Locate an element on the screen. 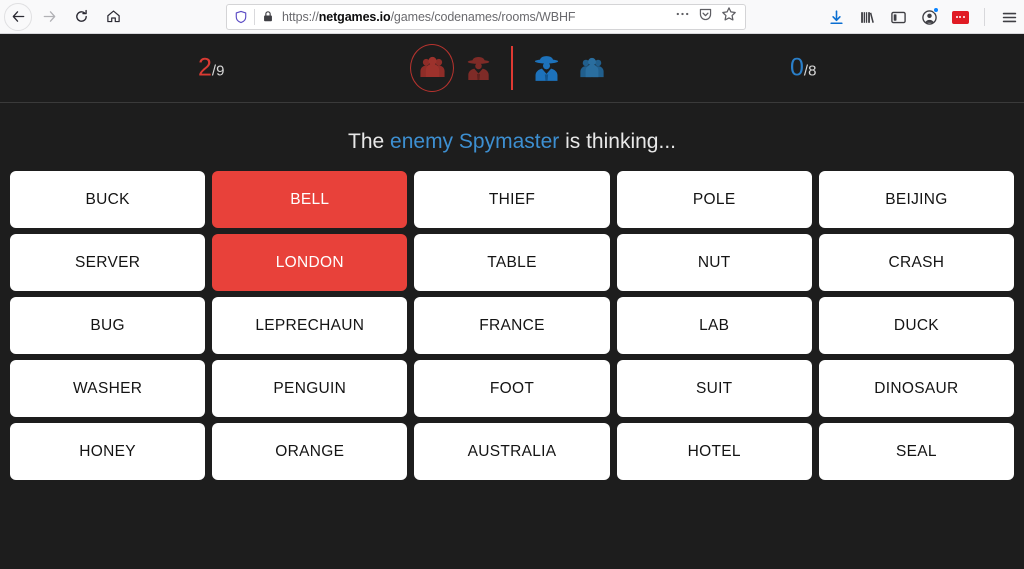  codename-card: LAB is located at coordinates (714, 325).